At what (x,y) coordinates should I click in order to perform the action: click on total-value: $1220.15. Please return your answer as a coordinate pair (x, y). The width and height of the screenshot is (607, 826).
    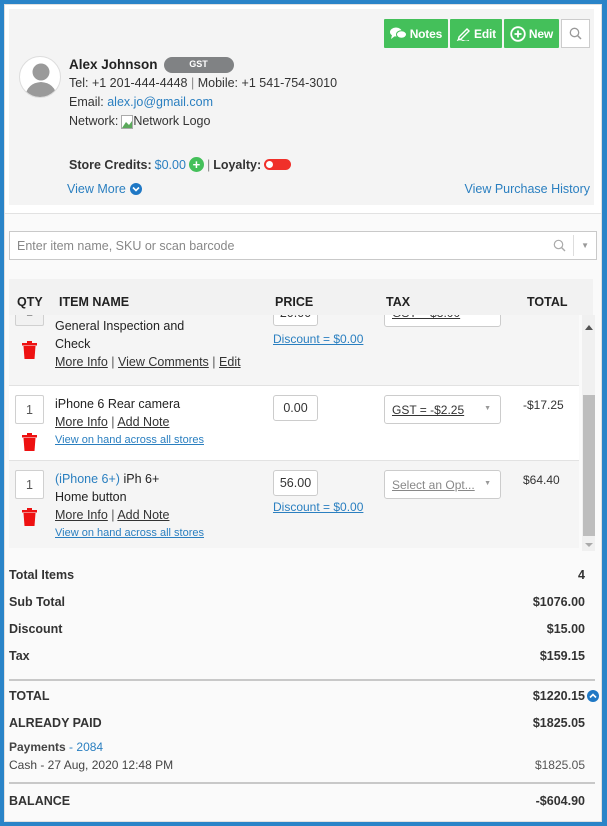
    Looking at the image, I should click on (558, 696).